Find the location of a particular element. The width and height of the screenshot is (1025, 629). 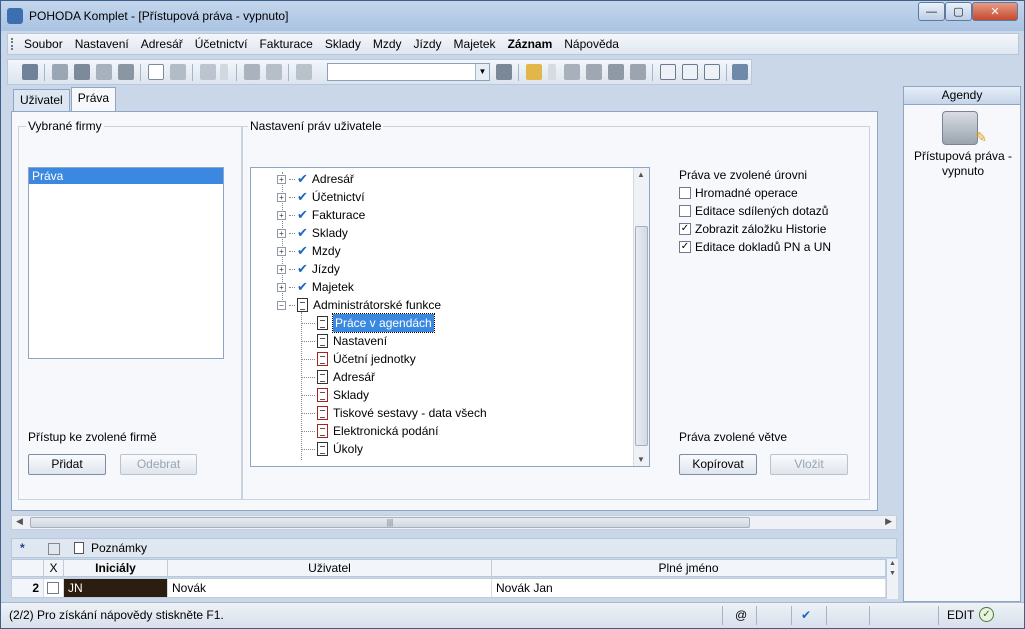

chevron-down-icon: ▼ is located at coordinates (482, 72).